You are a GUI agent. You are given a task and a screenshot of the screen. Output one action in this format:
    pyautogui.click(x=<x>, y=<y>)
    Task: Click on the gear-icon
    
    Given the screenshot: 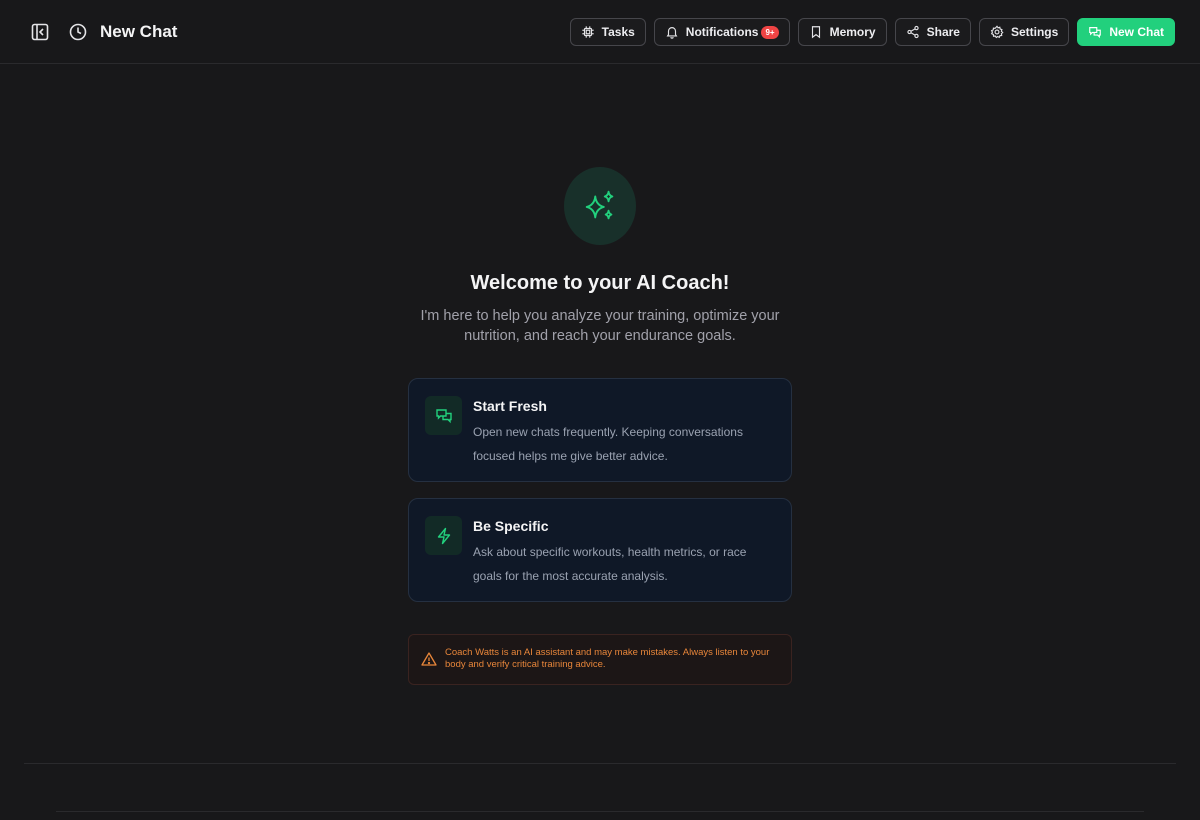 What is the action you would take?
    pyautogui.click(x=997, y=32)
    